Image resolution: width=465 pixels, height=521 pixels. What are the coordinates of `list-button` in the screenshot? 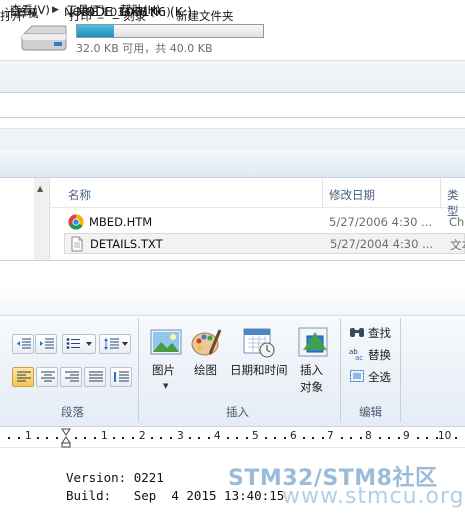 It's located at (79, 344).